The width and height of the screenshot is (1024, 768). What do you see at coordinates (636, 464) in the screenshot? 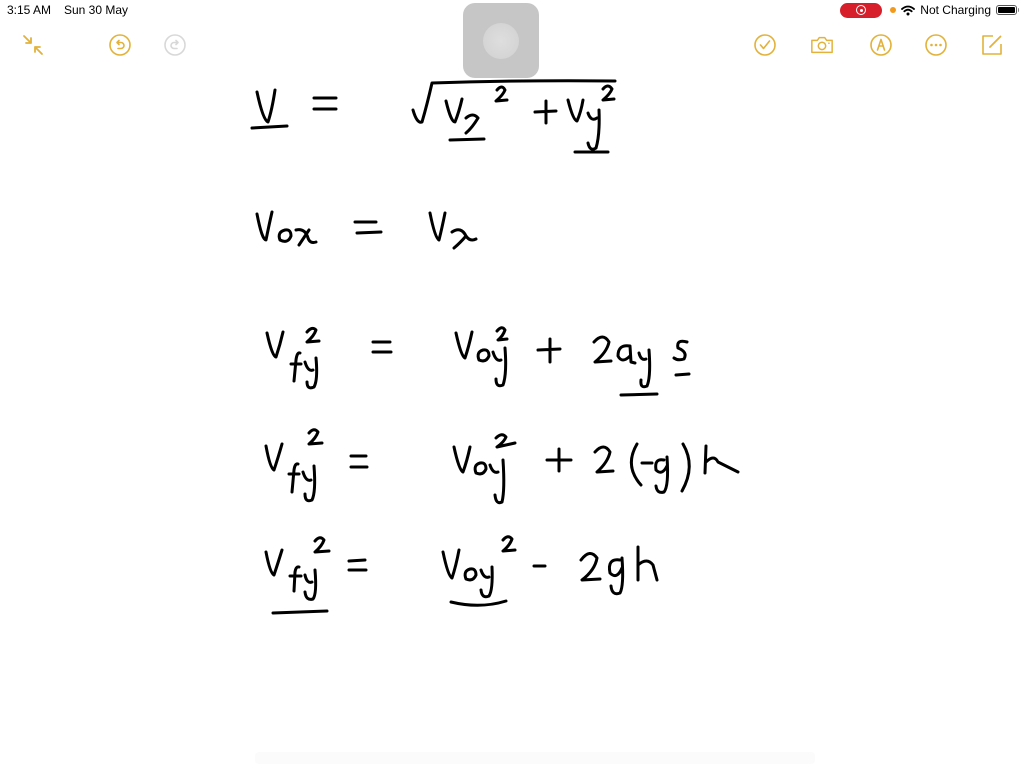
I see `ink-paren-open` at bounding box center [636, 464].